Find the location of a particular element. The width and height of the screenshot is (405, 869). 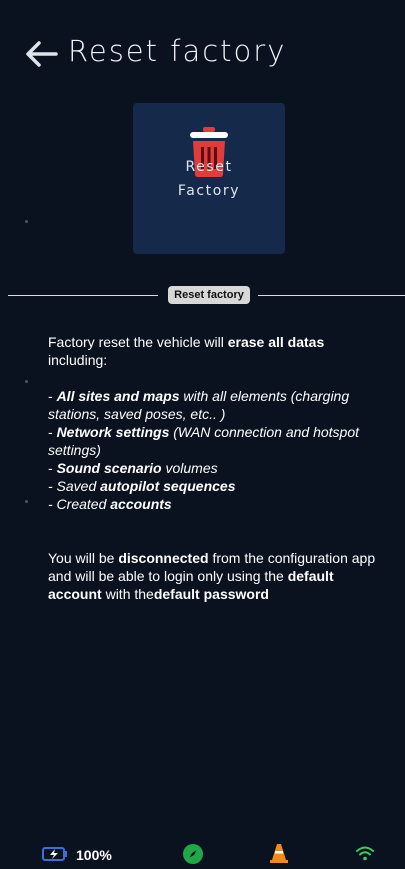

traffic-cone-icon is located at coordinates (279, 853).